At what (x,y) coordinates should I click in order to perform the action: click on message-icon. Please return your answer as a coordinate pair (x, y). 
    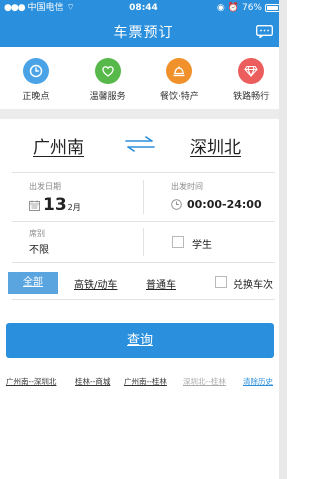
    Looking at the image, I should click on (264, 31).